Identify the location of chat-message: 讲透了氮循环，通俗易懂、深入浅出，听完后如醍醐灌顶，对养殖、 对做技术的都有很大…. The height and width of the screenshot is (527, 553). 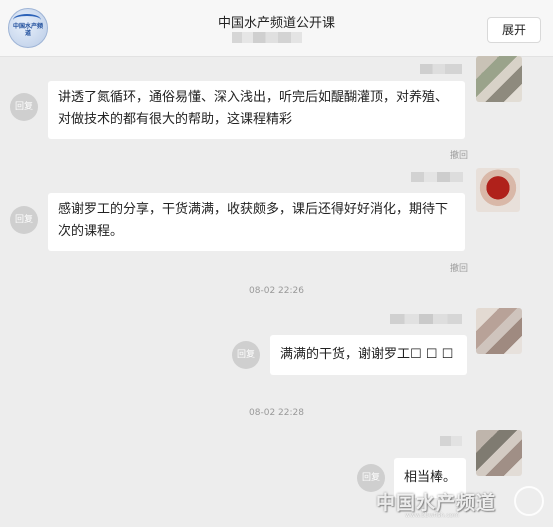
(256, 110).